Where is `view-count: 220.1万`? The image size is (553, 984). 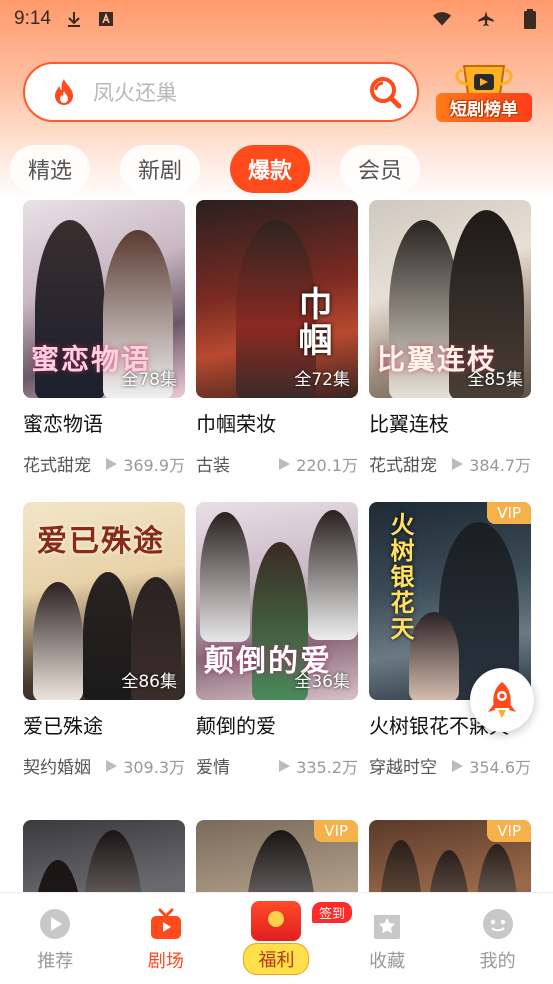
view-count: 220.1万 is located at coordinates (317, 464).